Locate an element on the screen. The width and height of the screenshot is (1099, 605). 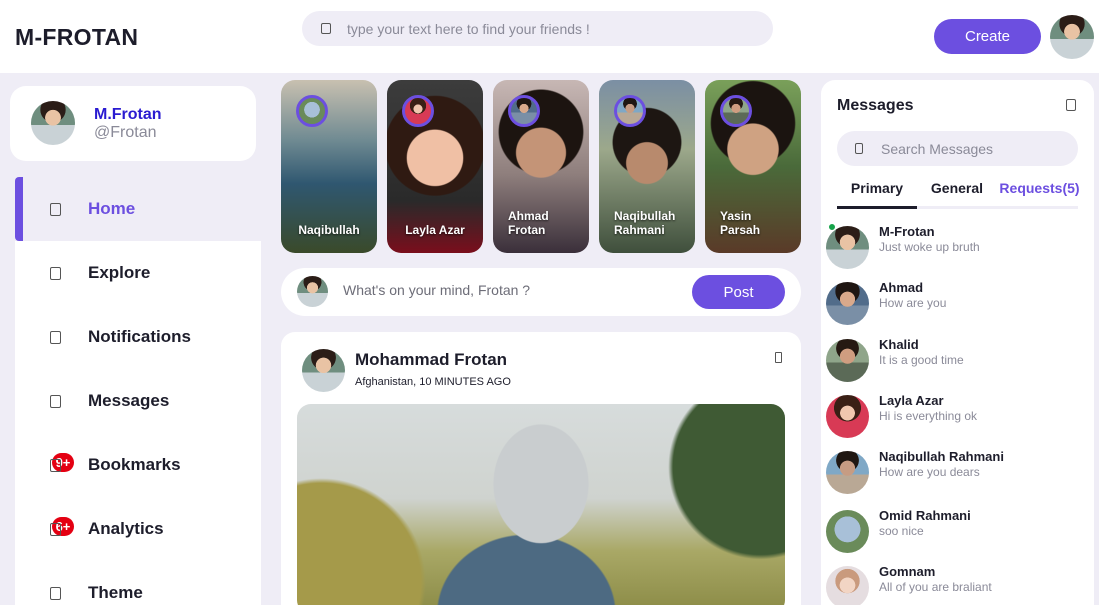
post-meta: Afghanistan, 10 MINUTES AGO is located at coordinates (433, 382).